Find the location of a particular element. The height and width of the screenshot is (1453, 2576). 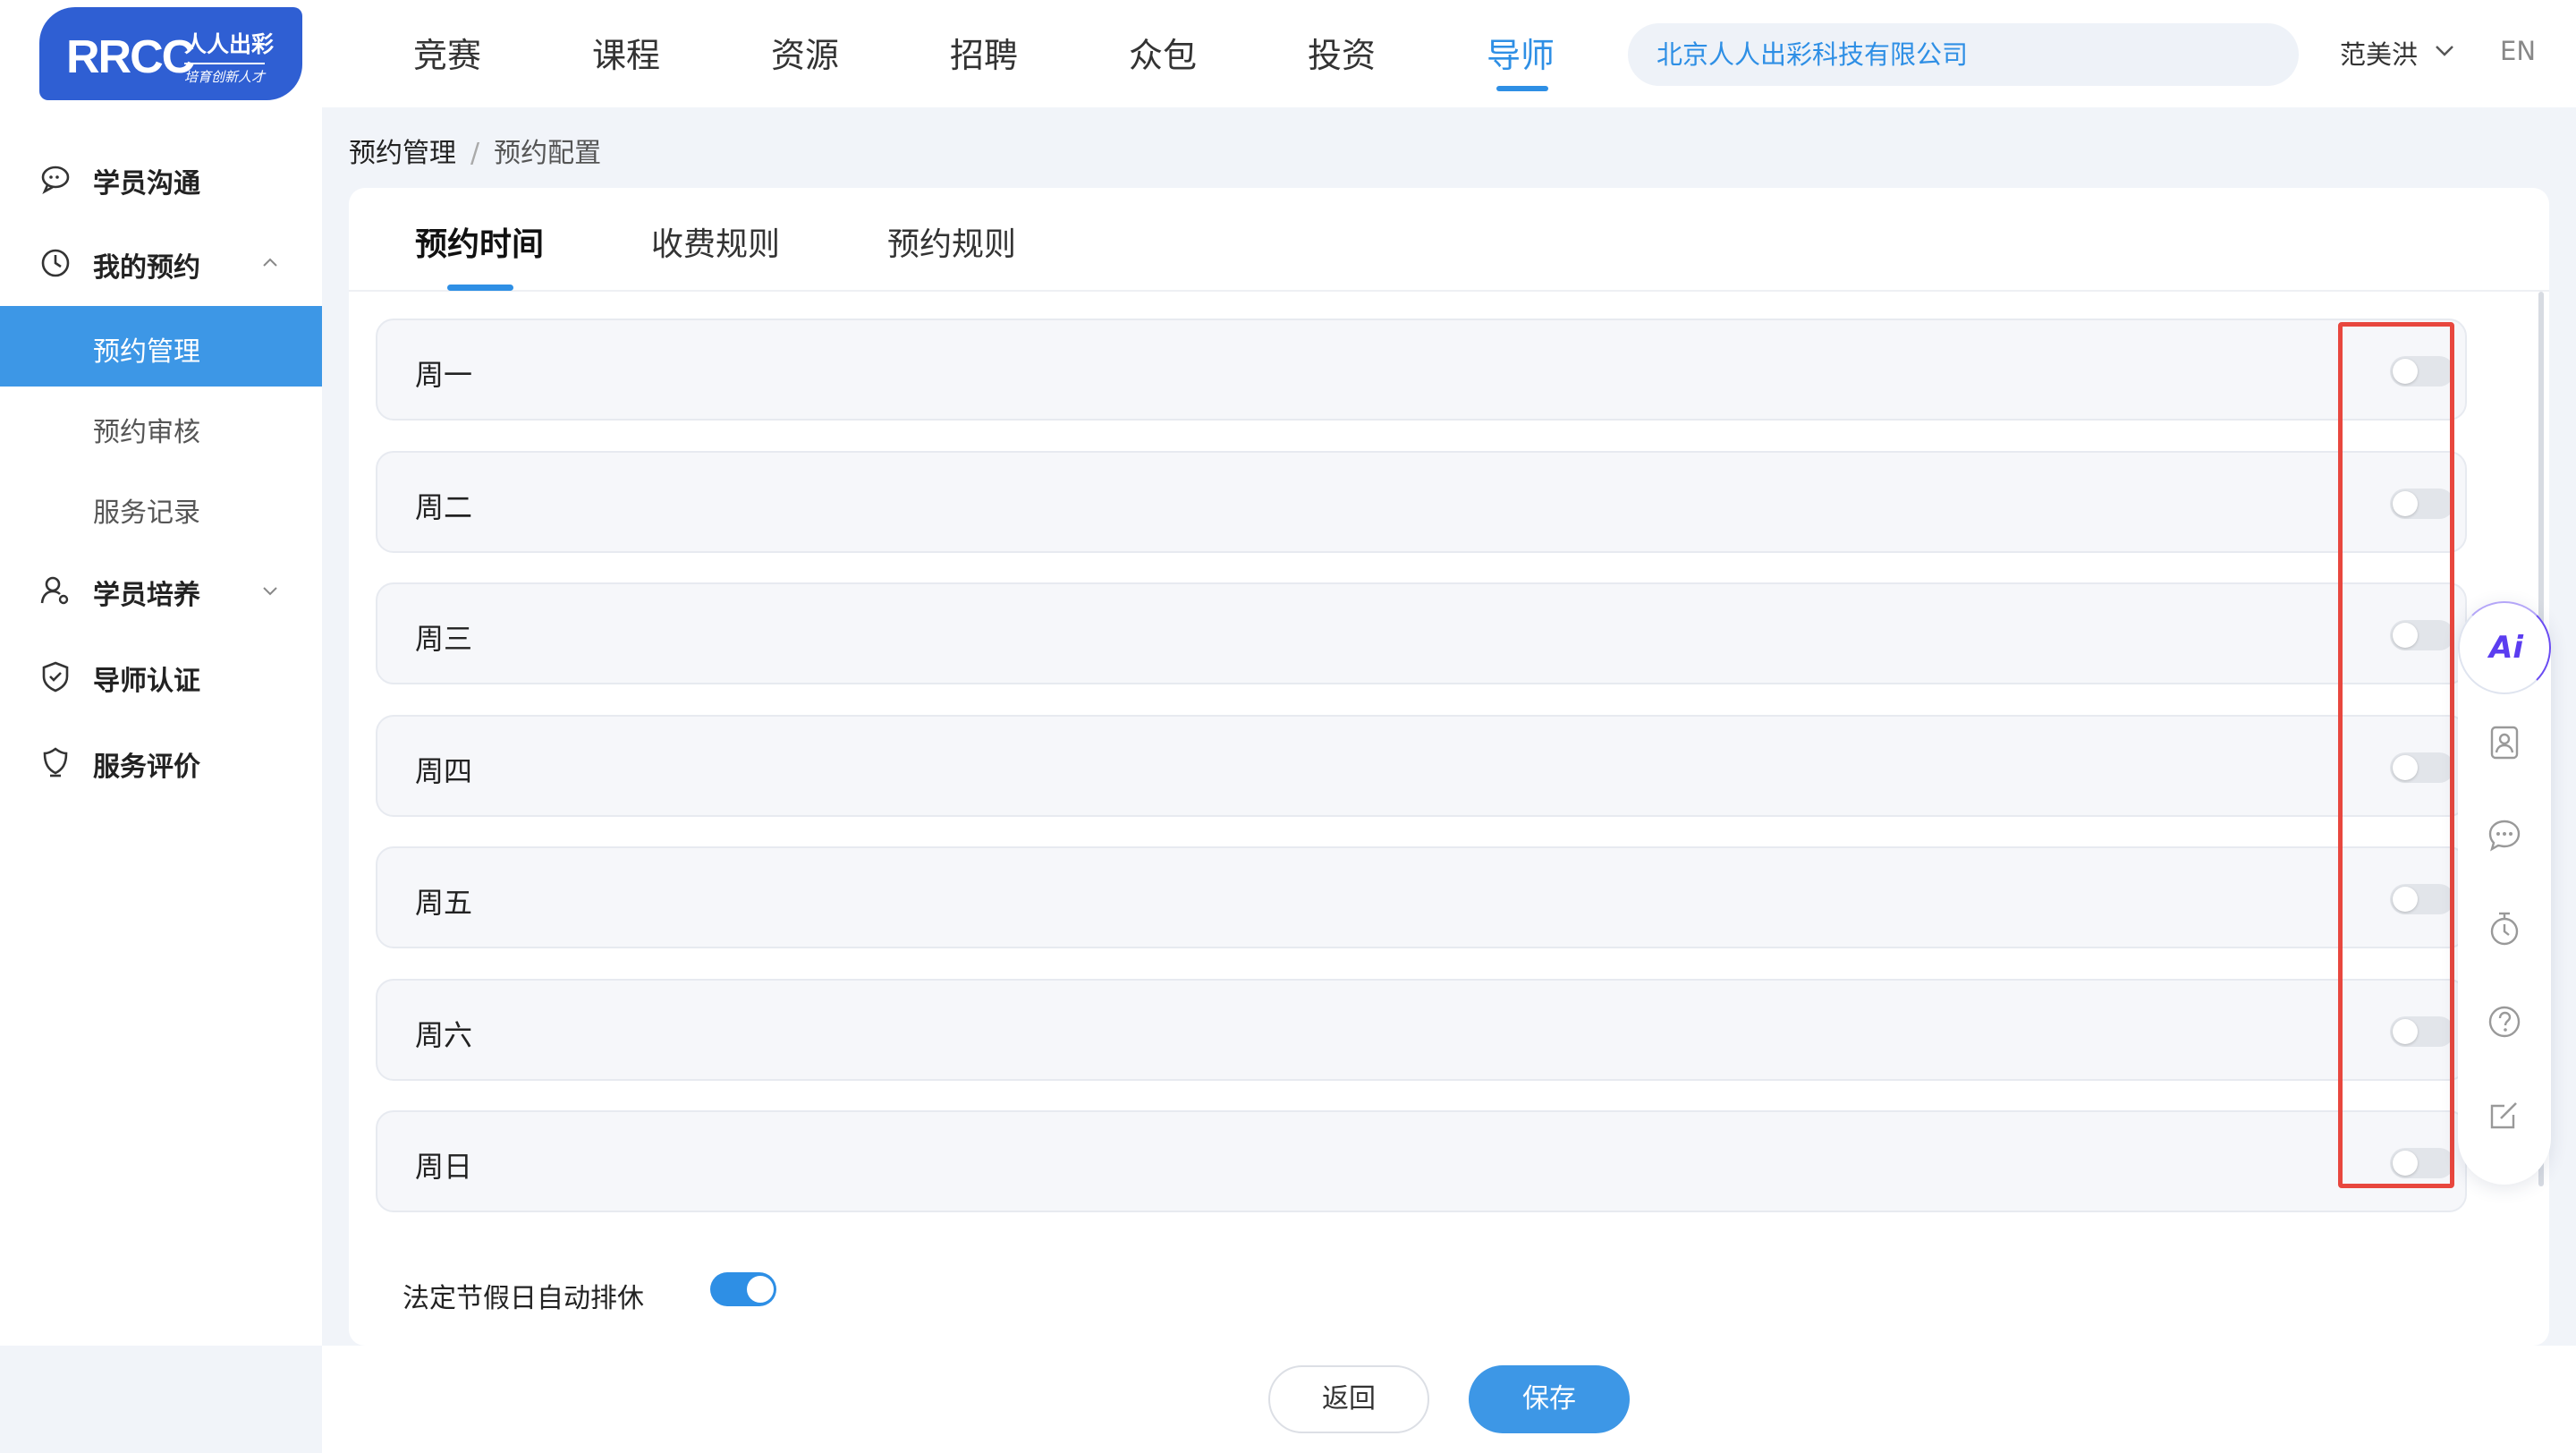

day-label: 周四 is located at coordinates (444, 771).